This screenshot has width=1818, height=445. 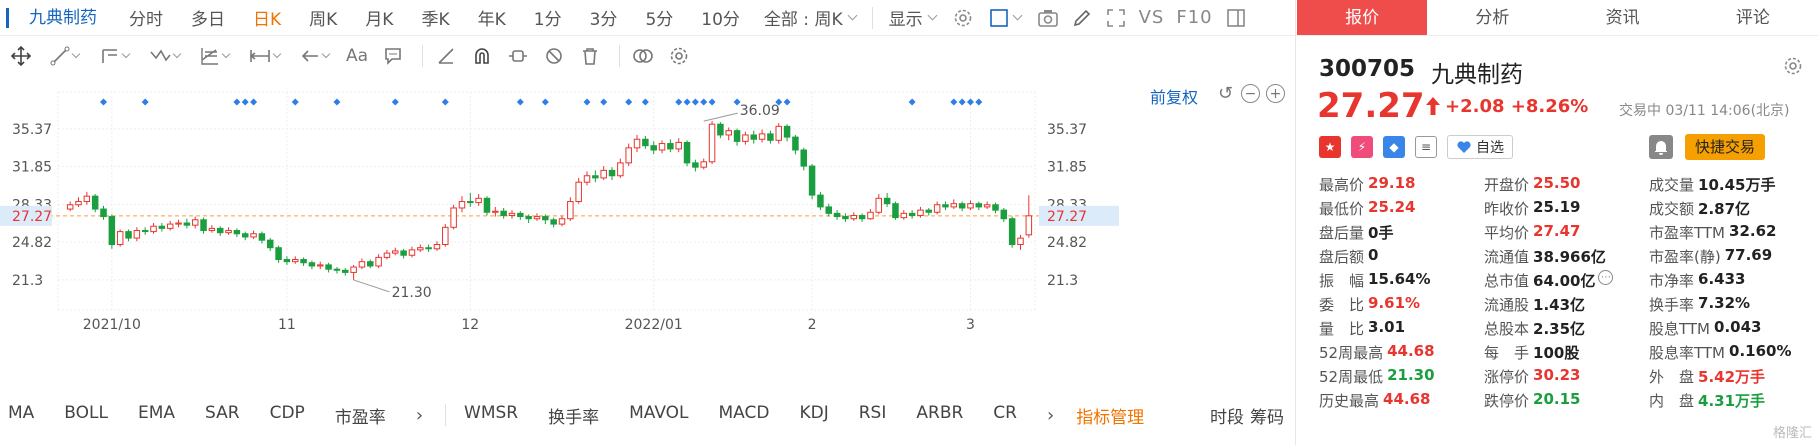 What do you see at coordinates (482, 56) in the screenshot?
I see `magnet-icon` at bounding box center [482, 56].